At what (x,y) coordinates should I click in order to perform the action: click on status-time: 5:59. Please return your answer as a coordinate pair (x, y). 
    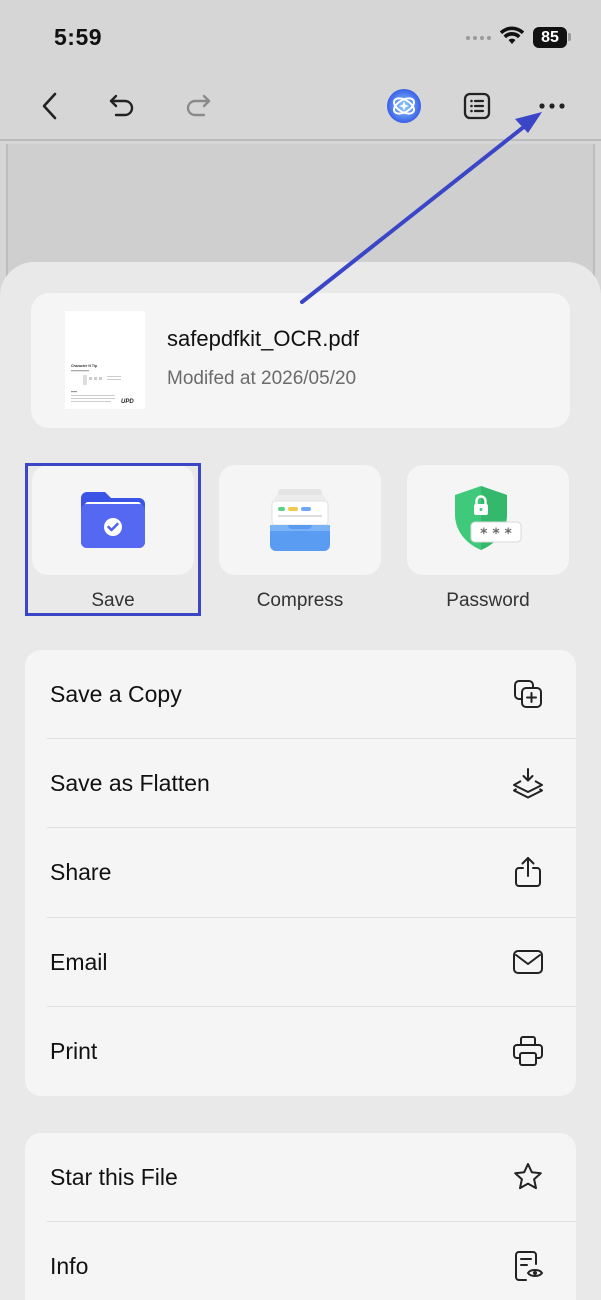
    Looking at the image, I should click on (78, 37).